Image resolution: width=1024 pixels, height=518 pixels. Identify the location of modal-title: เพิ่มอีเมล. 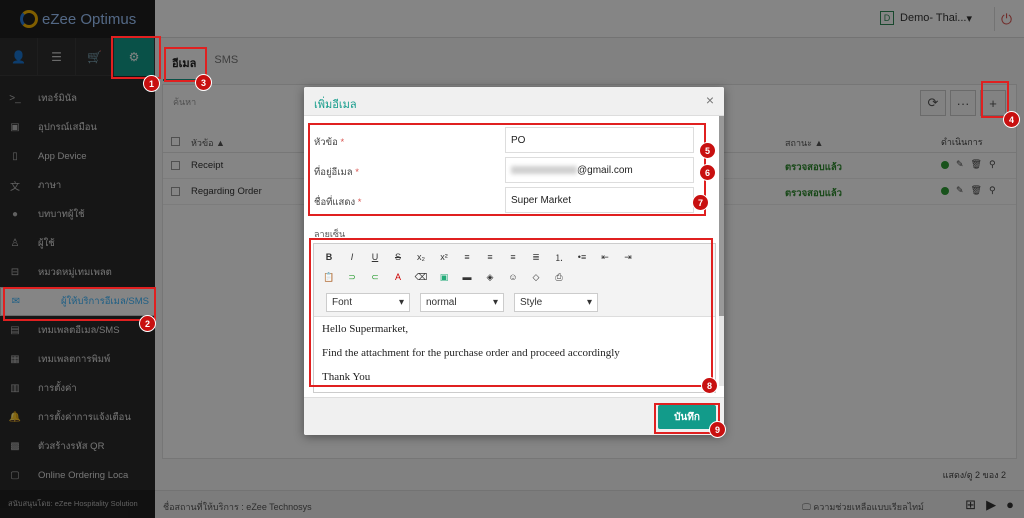
(335, 105).